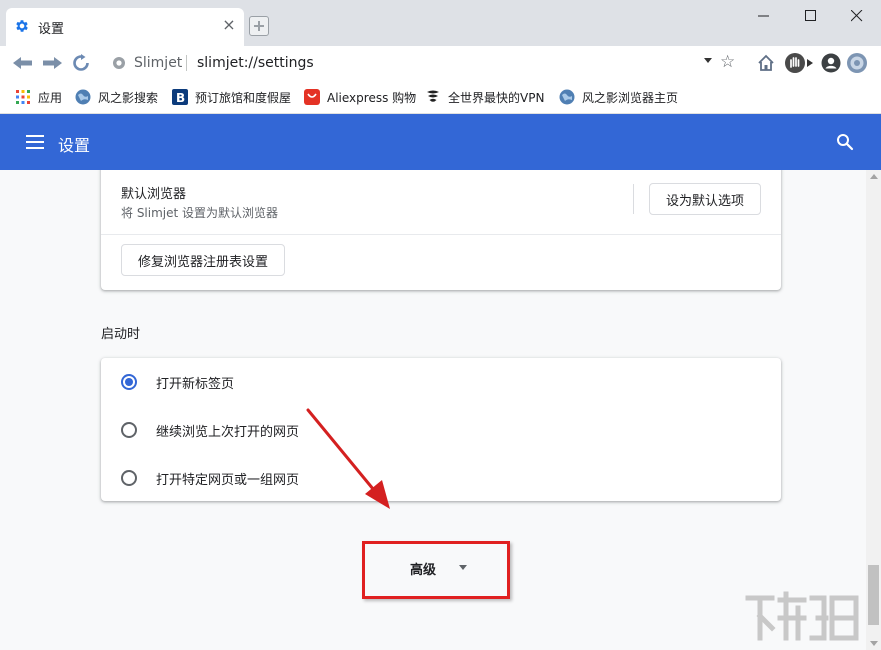 The image size is (881, 650). What do you see at coordinates (186, 63) in the screenshot?
I see `omnibox-separator` at bounding box center [186, 63].